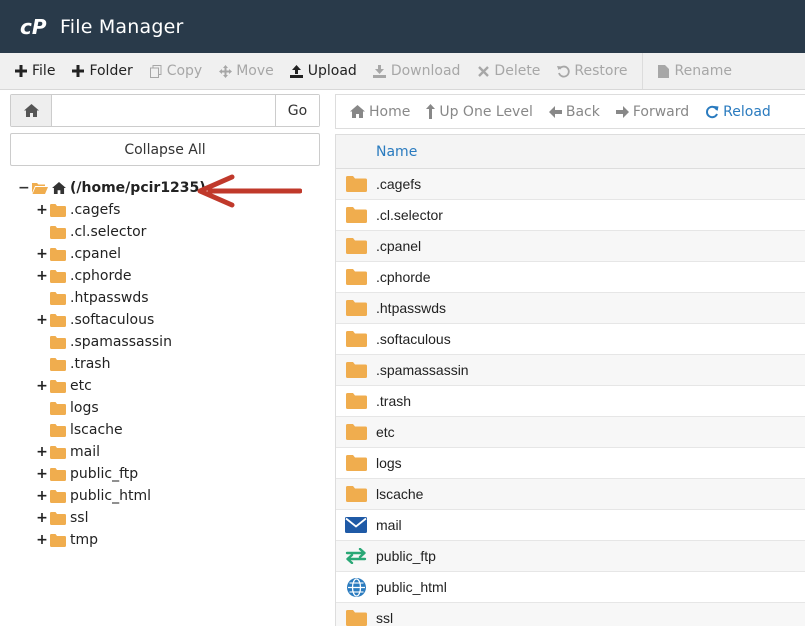 This screenshot has width=805, height=626. What do you see at coordinates (389, 525) in the screenshot?
I see `file-name: mail` at bounding box center [389, 525].